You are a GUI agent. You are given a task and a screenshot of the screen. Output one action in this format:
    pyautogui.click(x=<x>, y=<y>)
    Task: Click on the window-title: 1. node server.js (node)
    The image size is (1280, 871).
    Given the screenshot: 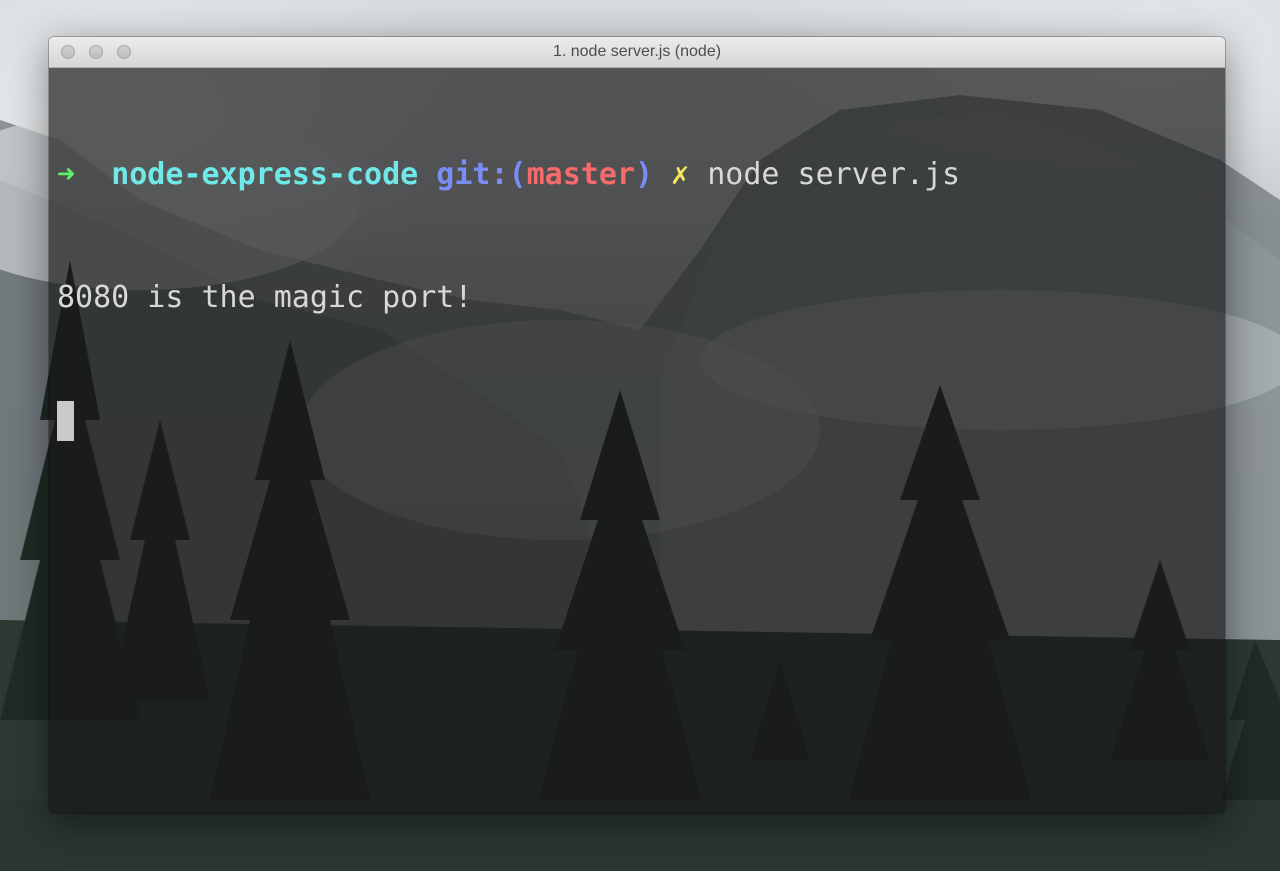 What is the action you would take?
    pyautogui.click(x=637, y=51)
    